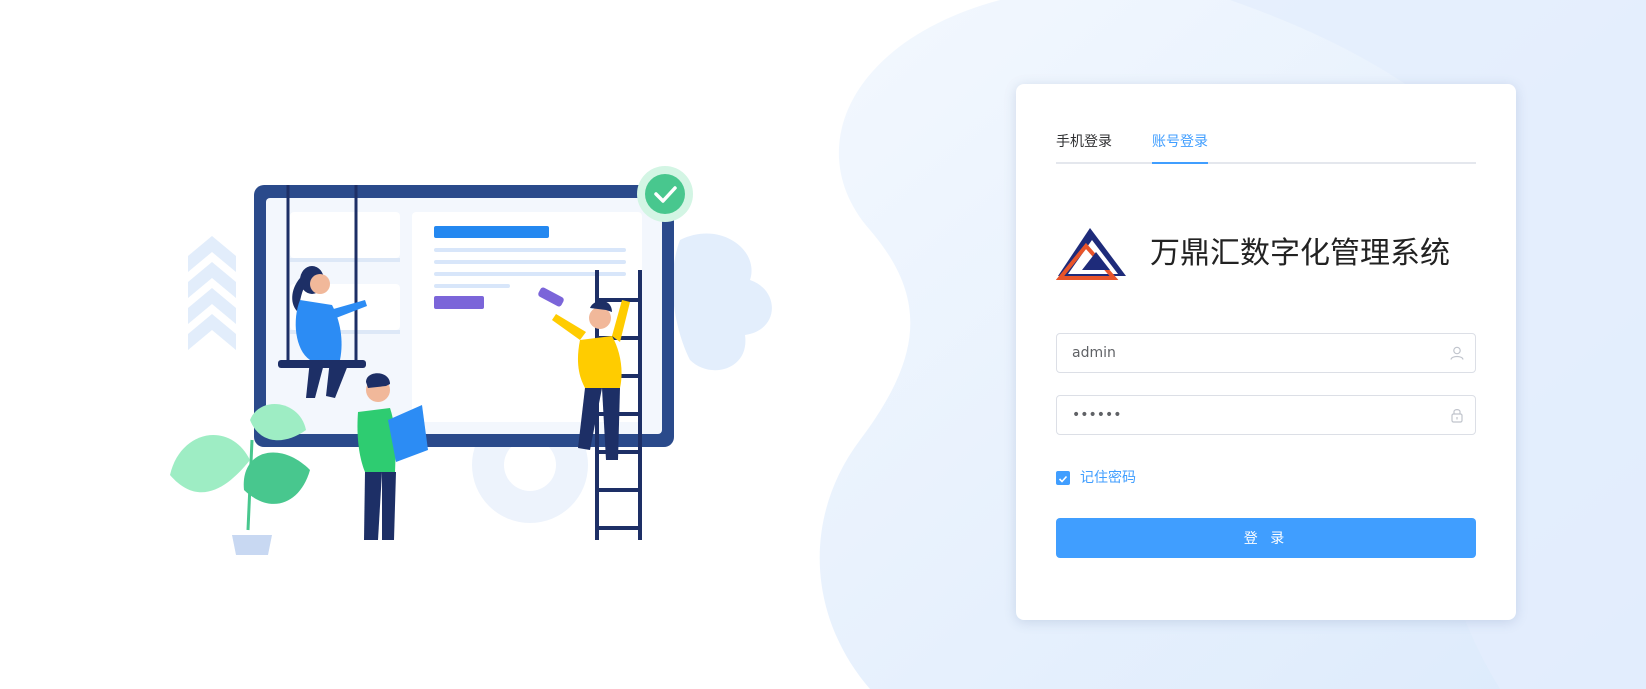 The width and height of the screenshot is (1646, 689). Describe the element at coordinates (212, 293) in the screenshot. I see `chevron-up-decoration` at that location.